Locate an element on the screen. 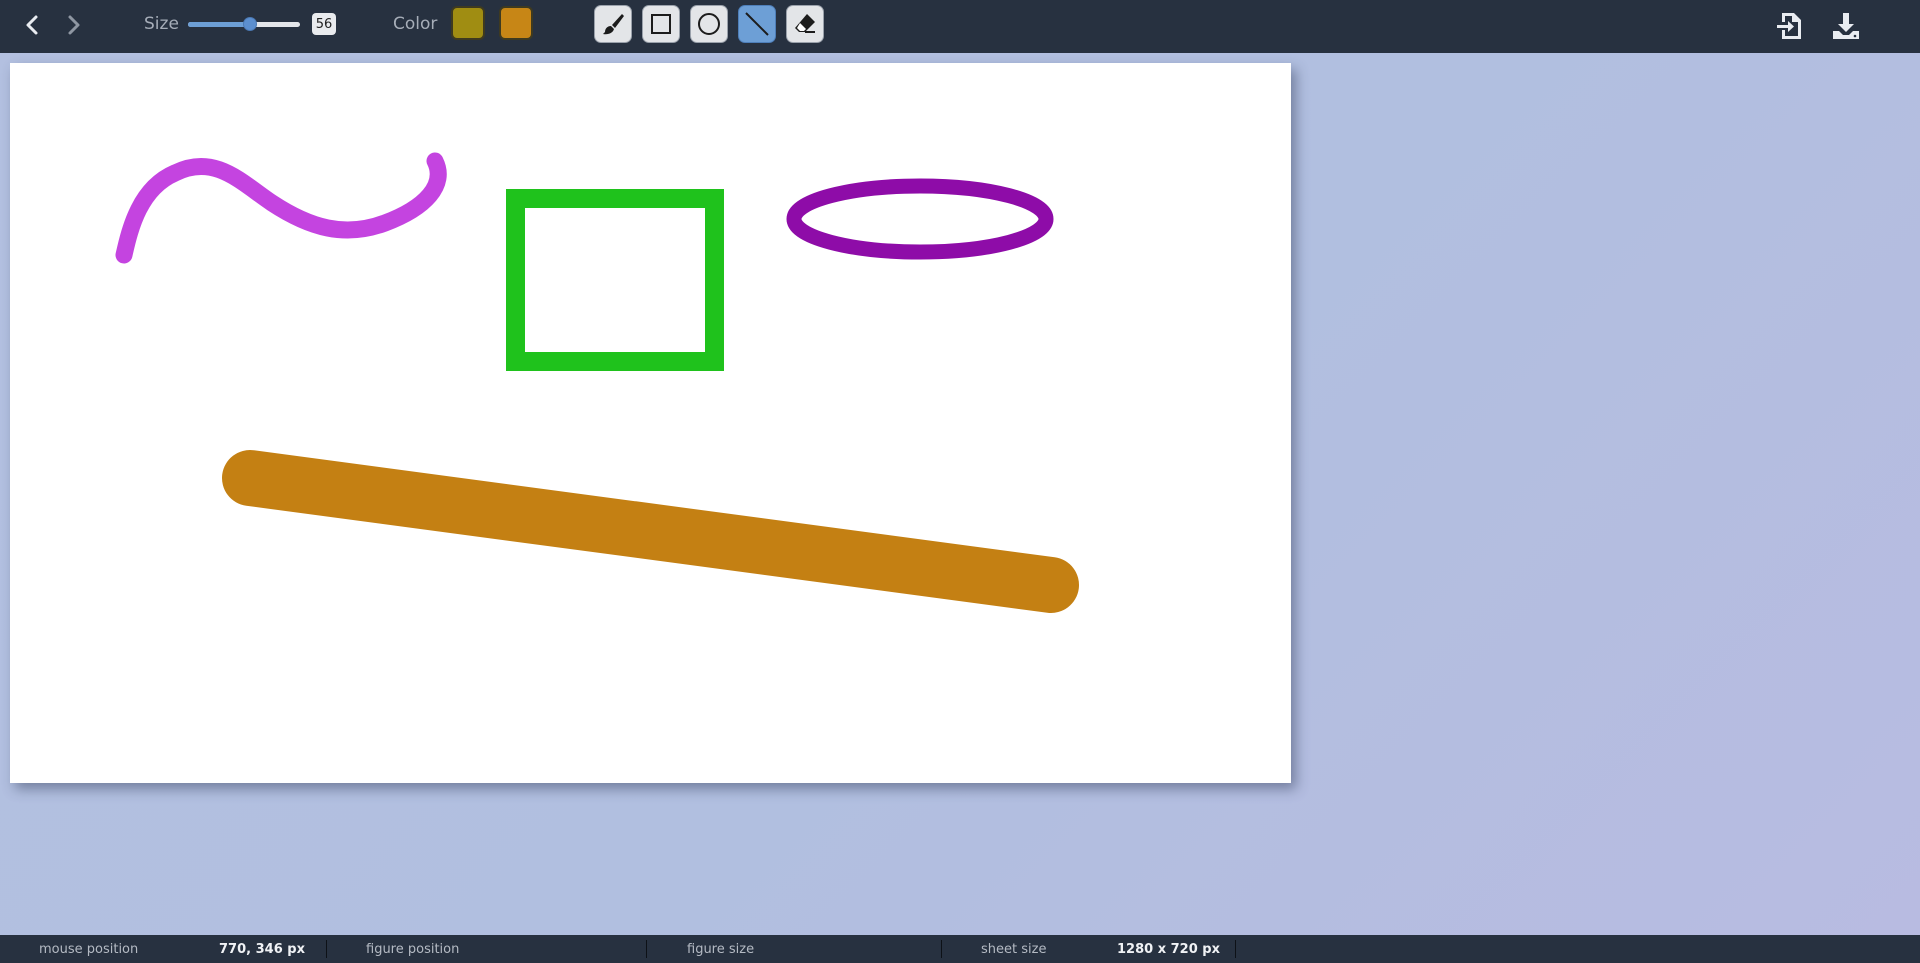  undo-button is located at coordinates (33, 25).